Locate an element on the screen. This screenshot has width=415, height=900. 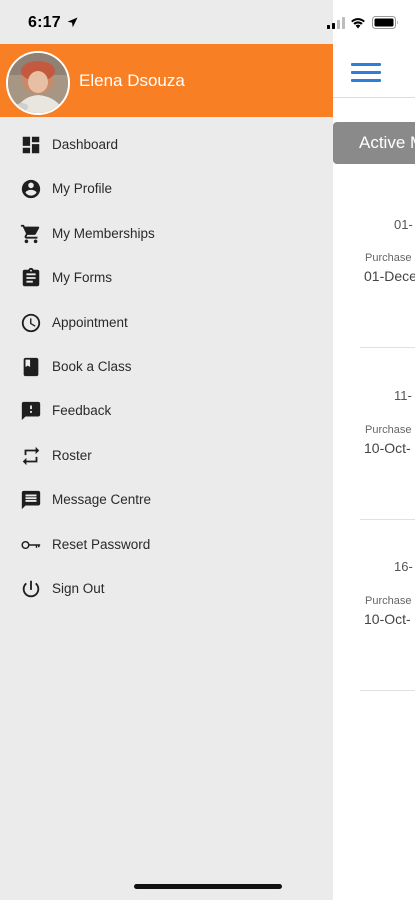
dashboard-icon is located at coordinates (31, 145).